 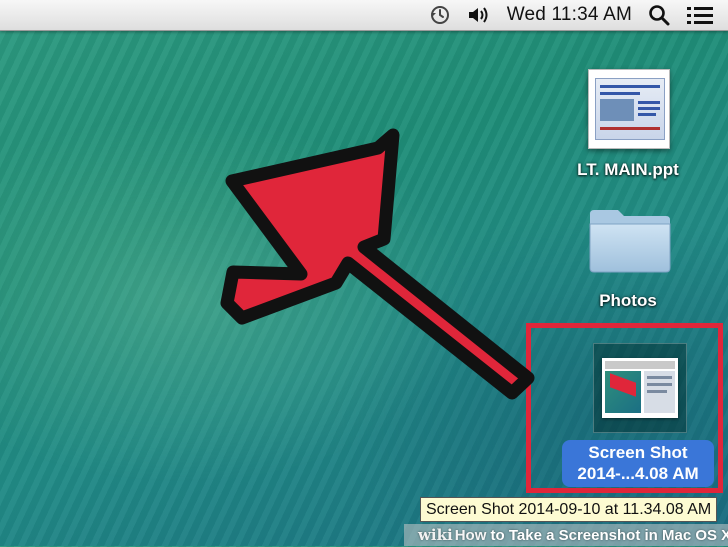 I want to click on wikihow-watermark: wiki How to Take a Screenshot in Mac OS X, so click(x=566, y=535).